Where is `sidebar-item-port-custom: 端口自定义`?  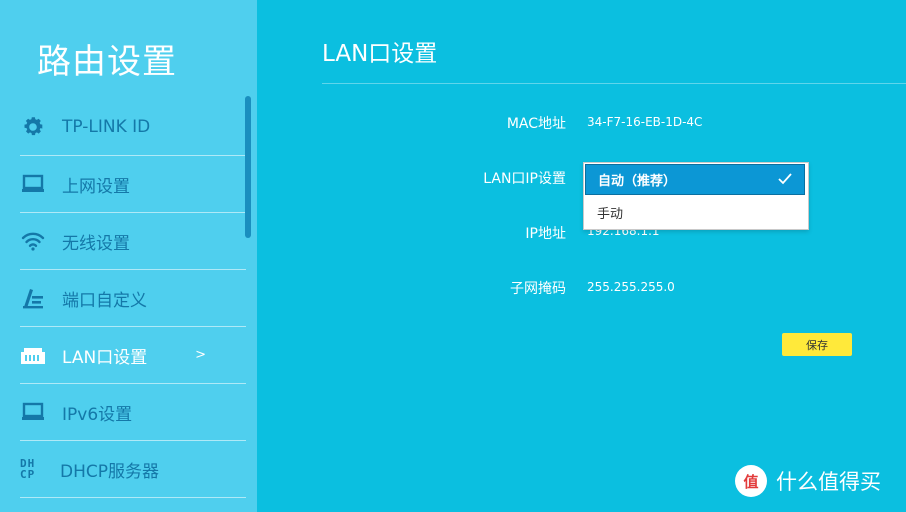
sidebar-item-port-custom: 端口自定义 is located at coordinates (133, 298).